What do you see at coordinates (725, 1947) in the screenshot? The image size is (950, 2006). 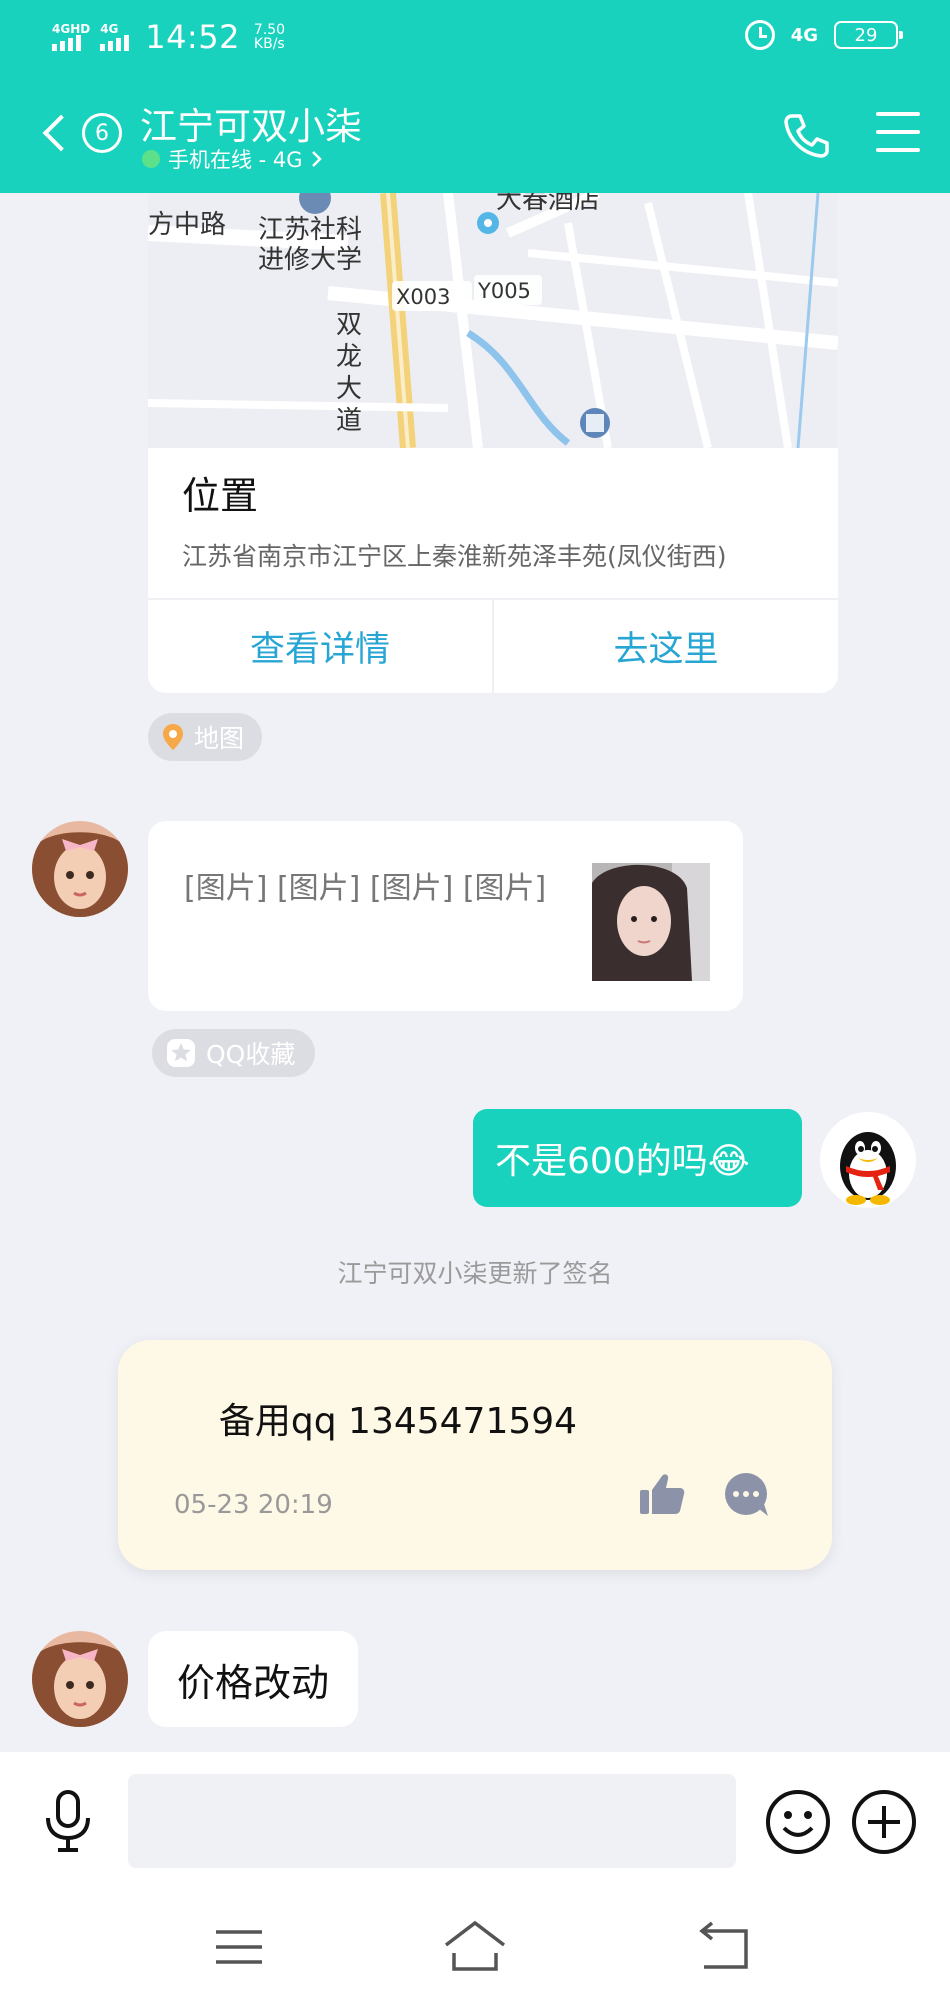 I see `back-nav-icon` at bounding box center [725, 1947].